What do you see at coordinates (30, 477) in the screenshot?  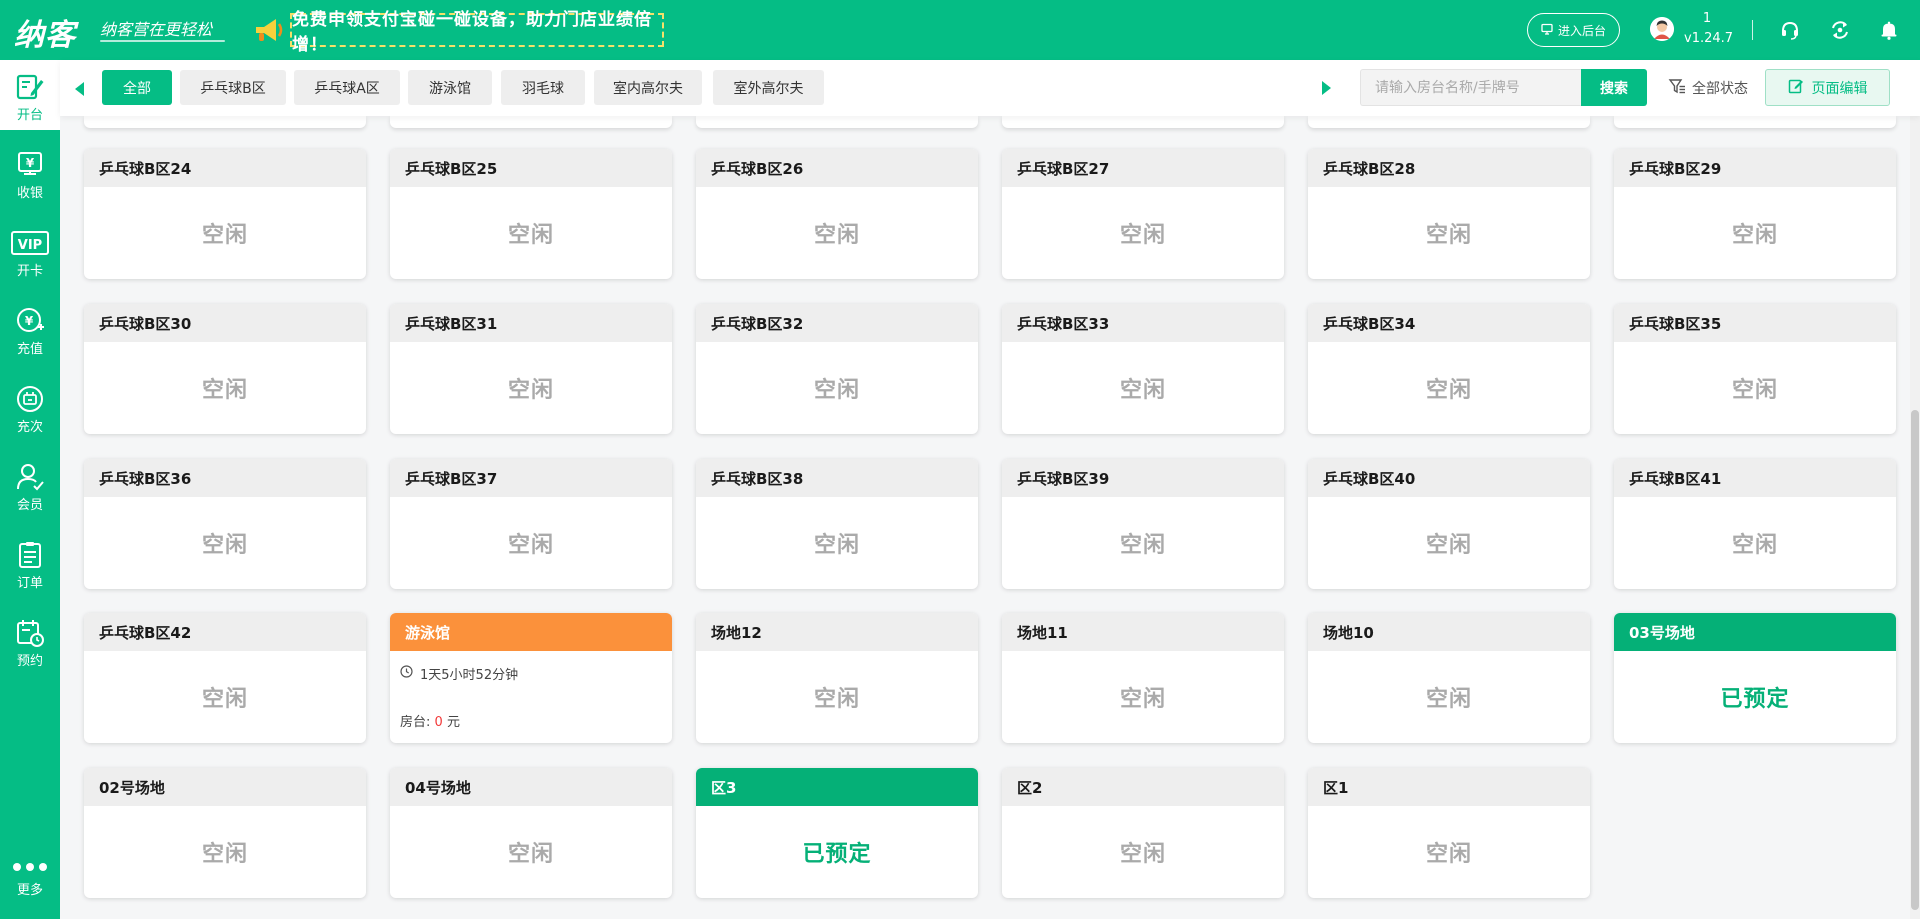 I see `member-icon` at bounding box center [30, 477].